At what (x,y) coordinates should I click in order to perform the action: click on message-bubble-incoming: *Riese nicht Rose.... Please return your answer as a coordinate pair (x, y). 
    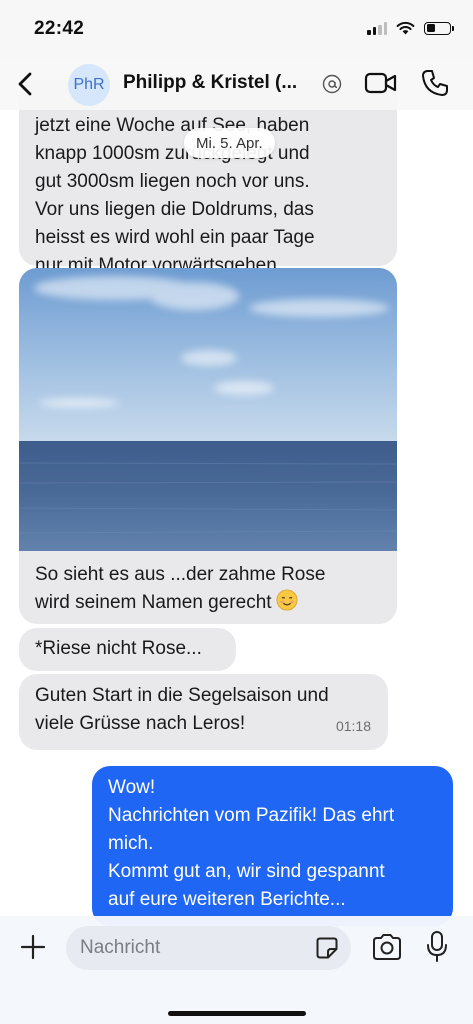
    Looking at the image, I should click on (127, 649).